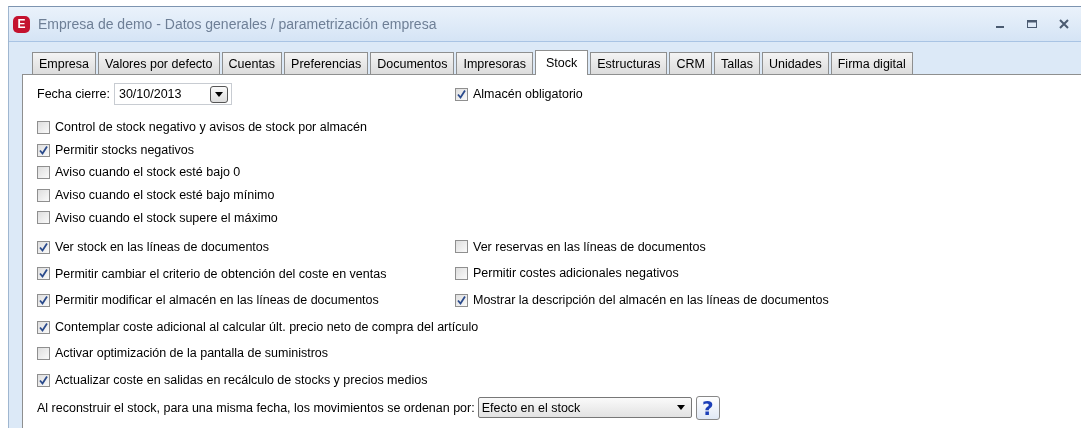 The height and width of the screenshot is (428, 1081). Describe the element at coordinates (221, 273) in the screenshot. I see `checkbox-label: Permitir cambiar el criterio de obtención del coste en ventas` at that location.